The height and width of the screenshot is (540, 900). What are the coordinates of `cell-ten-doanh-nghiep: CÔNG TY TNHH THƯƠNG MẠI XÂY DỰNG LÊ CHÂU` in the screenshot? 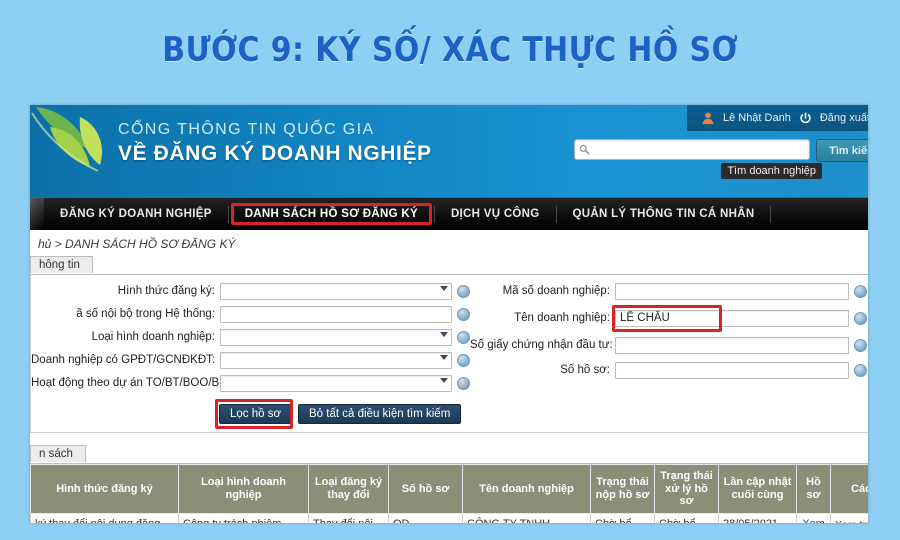 It's located at (526, 517).